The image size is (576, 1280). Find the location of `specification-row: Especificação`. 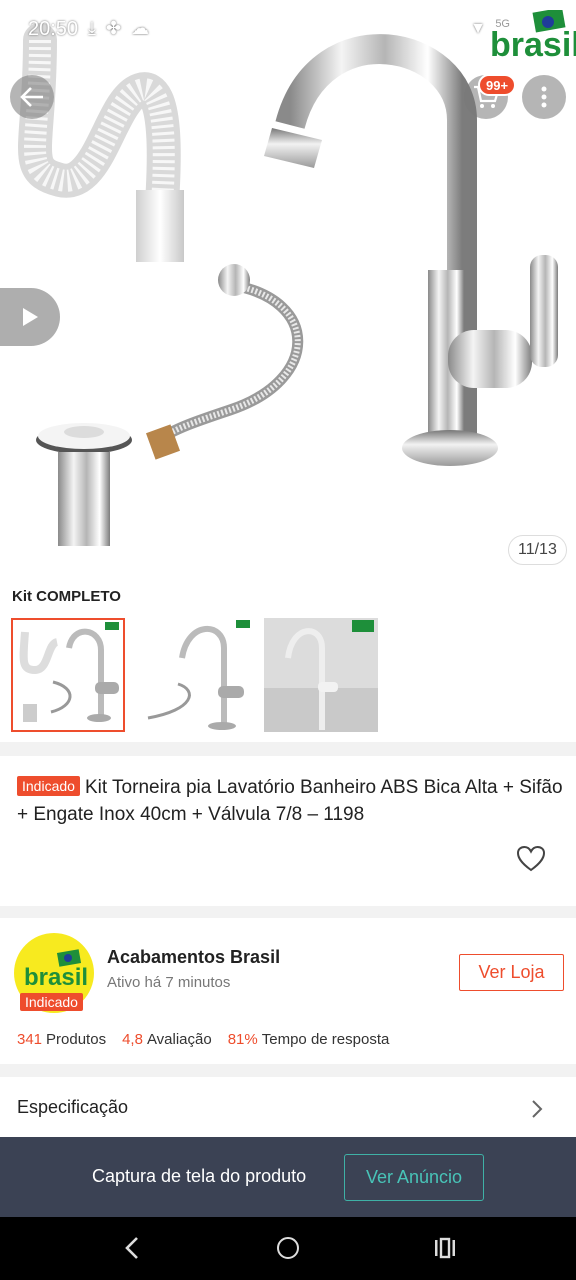

specification-row: Especificação is located at coordinates (288, 1107).